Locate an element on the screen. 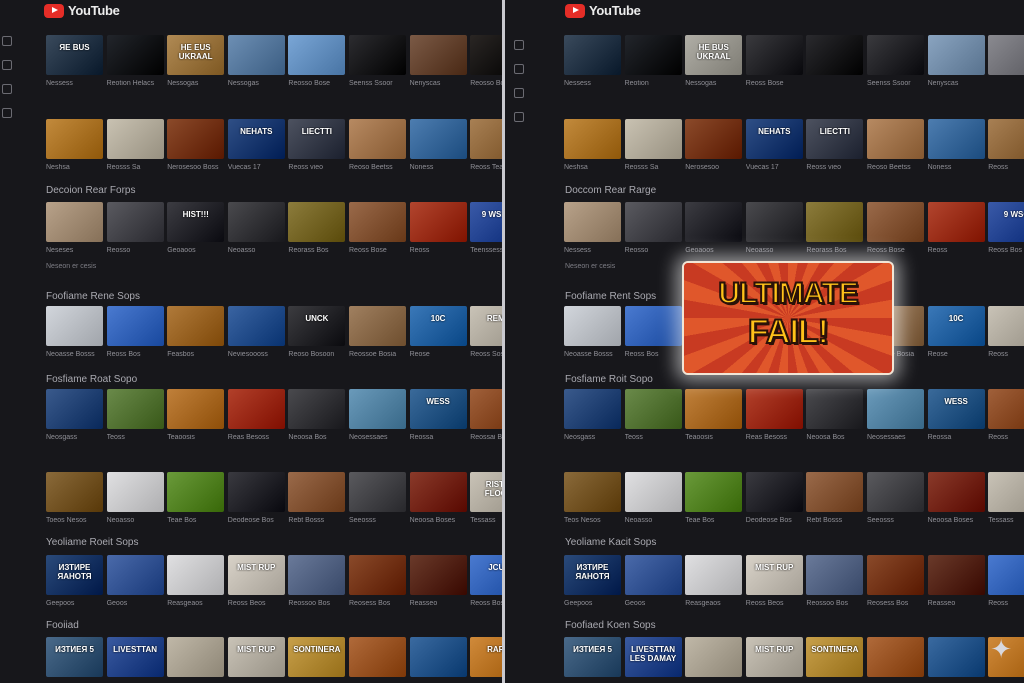 This screenshot has width=1024, height=683. video-title: Neseses is located at coordinates (74, 250).